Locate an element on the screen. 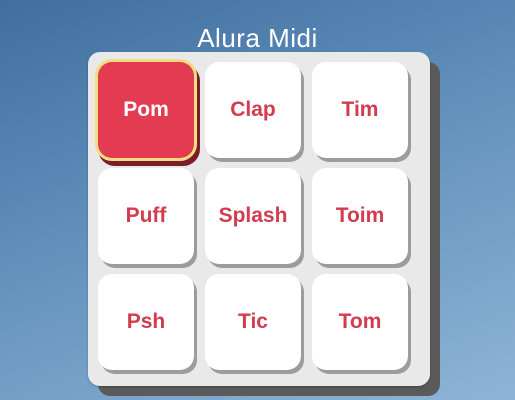 Image resolution: width=515 pixels, height=400 pixels. pad-pom: Pom is located at coordinates (146, 110).